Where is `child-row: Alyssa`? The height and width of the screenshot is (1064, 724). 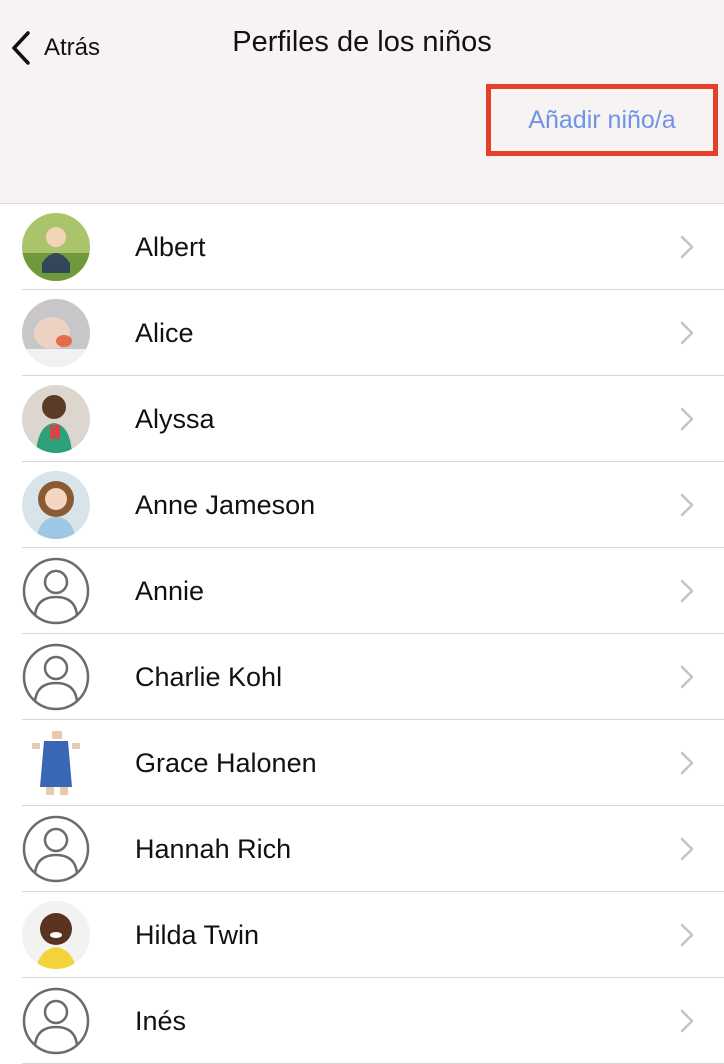 child-row: Alyssa is located at coordinates (362, 419).